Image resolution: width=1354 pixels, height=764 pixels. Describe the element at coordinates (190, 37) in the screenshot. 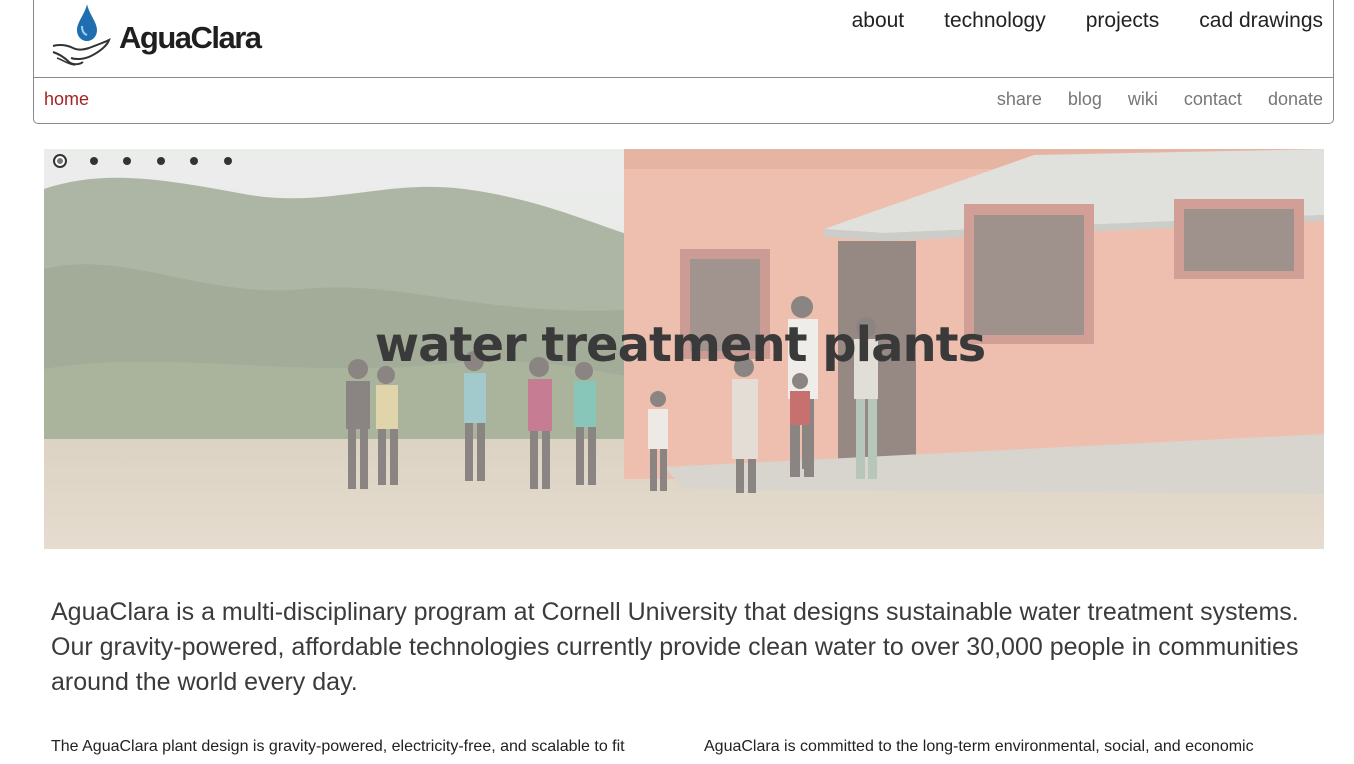

I see `logo-text: AguaClara` at that location.